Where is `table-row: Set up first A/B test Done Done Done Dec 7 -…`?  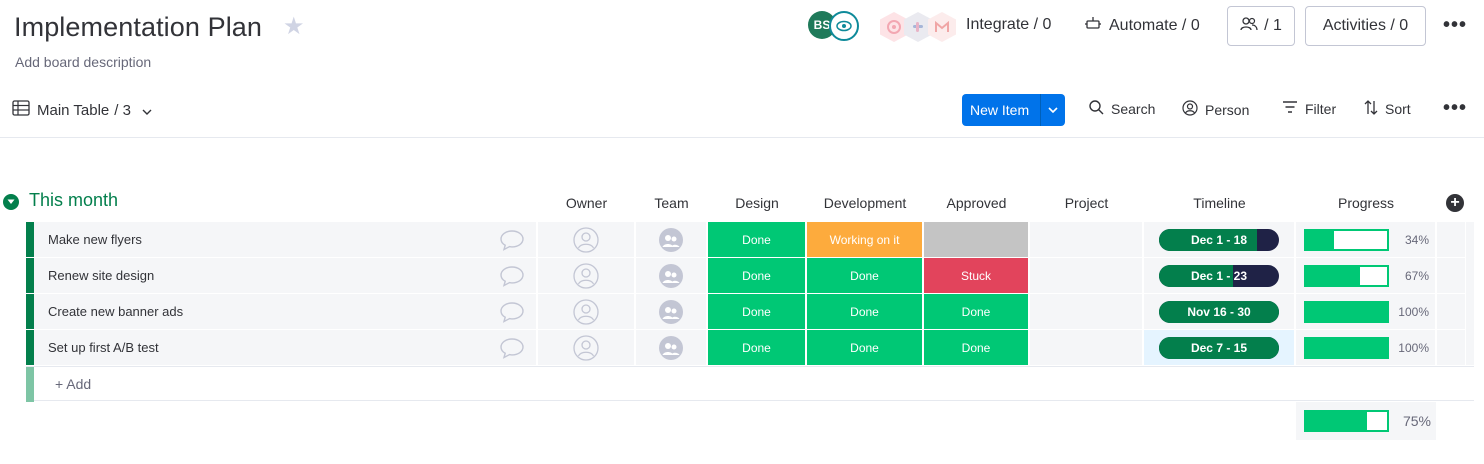
table-row: Set up first A/B test Done Done Done Dec 7 -… is located at coordinates (750, 347).